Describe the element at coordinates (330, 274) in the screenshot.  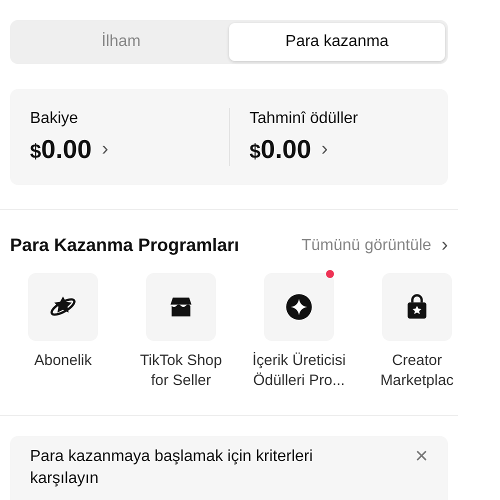
I see `notification-dot` at that location.